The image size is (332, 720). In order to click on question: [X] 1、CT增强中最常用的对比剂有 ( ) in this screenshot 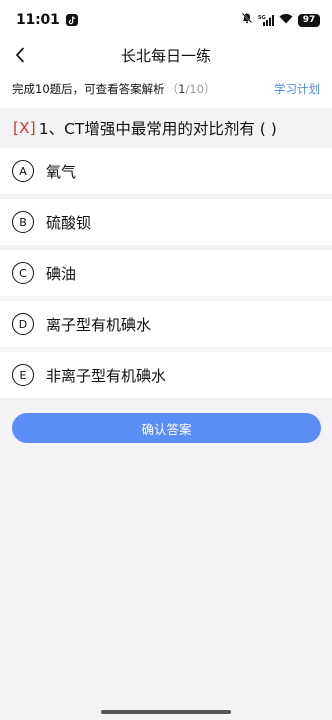, I will do `click(166, 128)`.